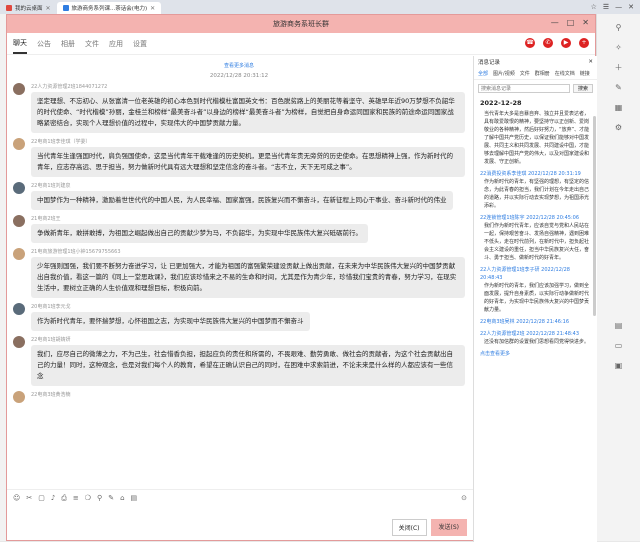 The image size is (640, 542). Describe the element at coordinates (240, 515) in the screenshot. I see `message-composer: ☺ ✂ ▢ ♪ ⎙ ≡ ❍ ⚲ ✎ ⌂ ▤ ⊙ 关闭(C) 发送(S)` at that location.